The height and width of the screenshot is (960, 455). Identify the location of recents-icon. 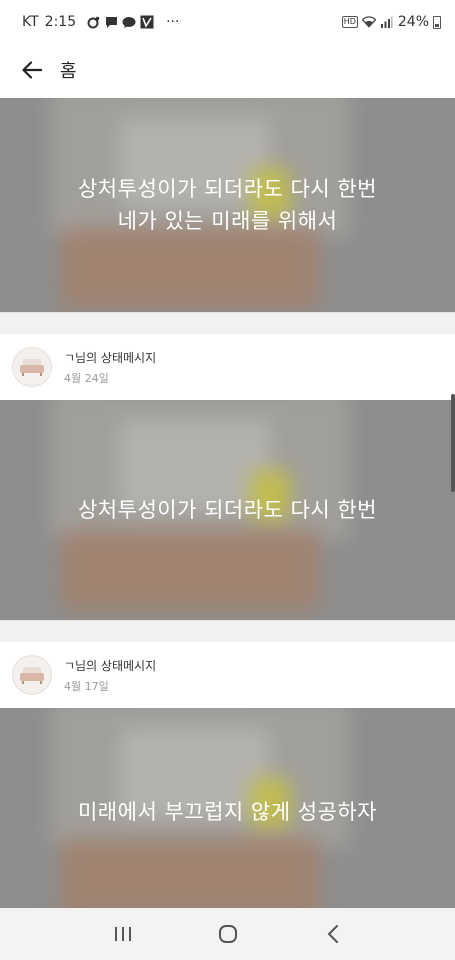
(122, 934).